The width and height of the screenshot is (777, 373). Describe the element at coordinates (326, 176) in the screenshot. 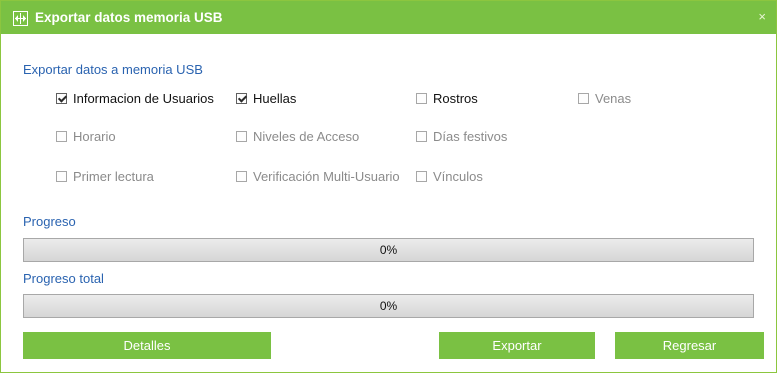

I see `option-label: Verificación Multi-Usuario` at that location.